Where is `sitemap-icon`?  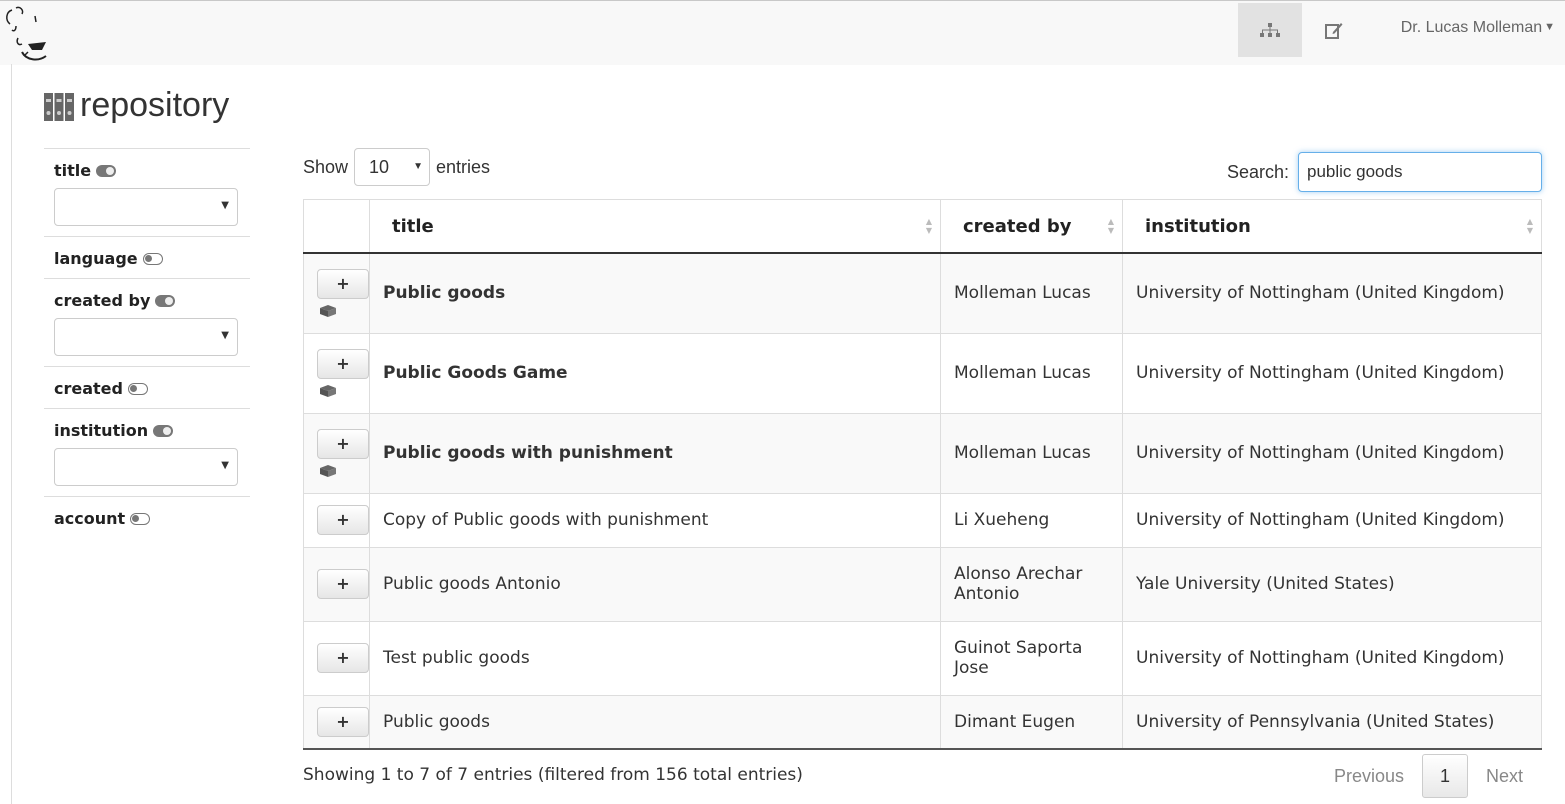 sitemap-icon is located at coordinates (1270, 30).